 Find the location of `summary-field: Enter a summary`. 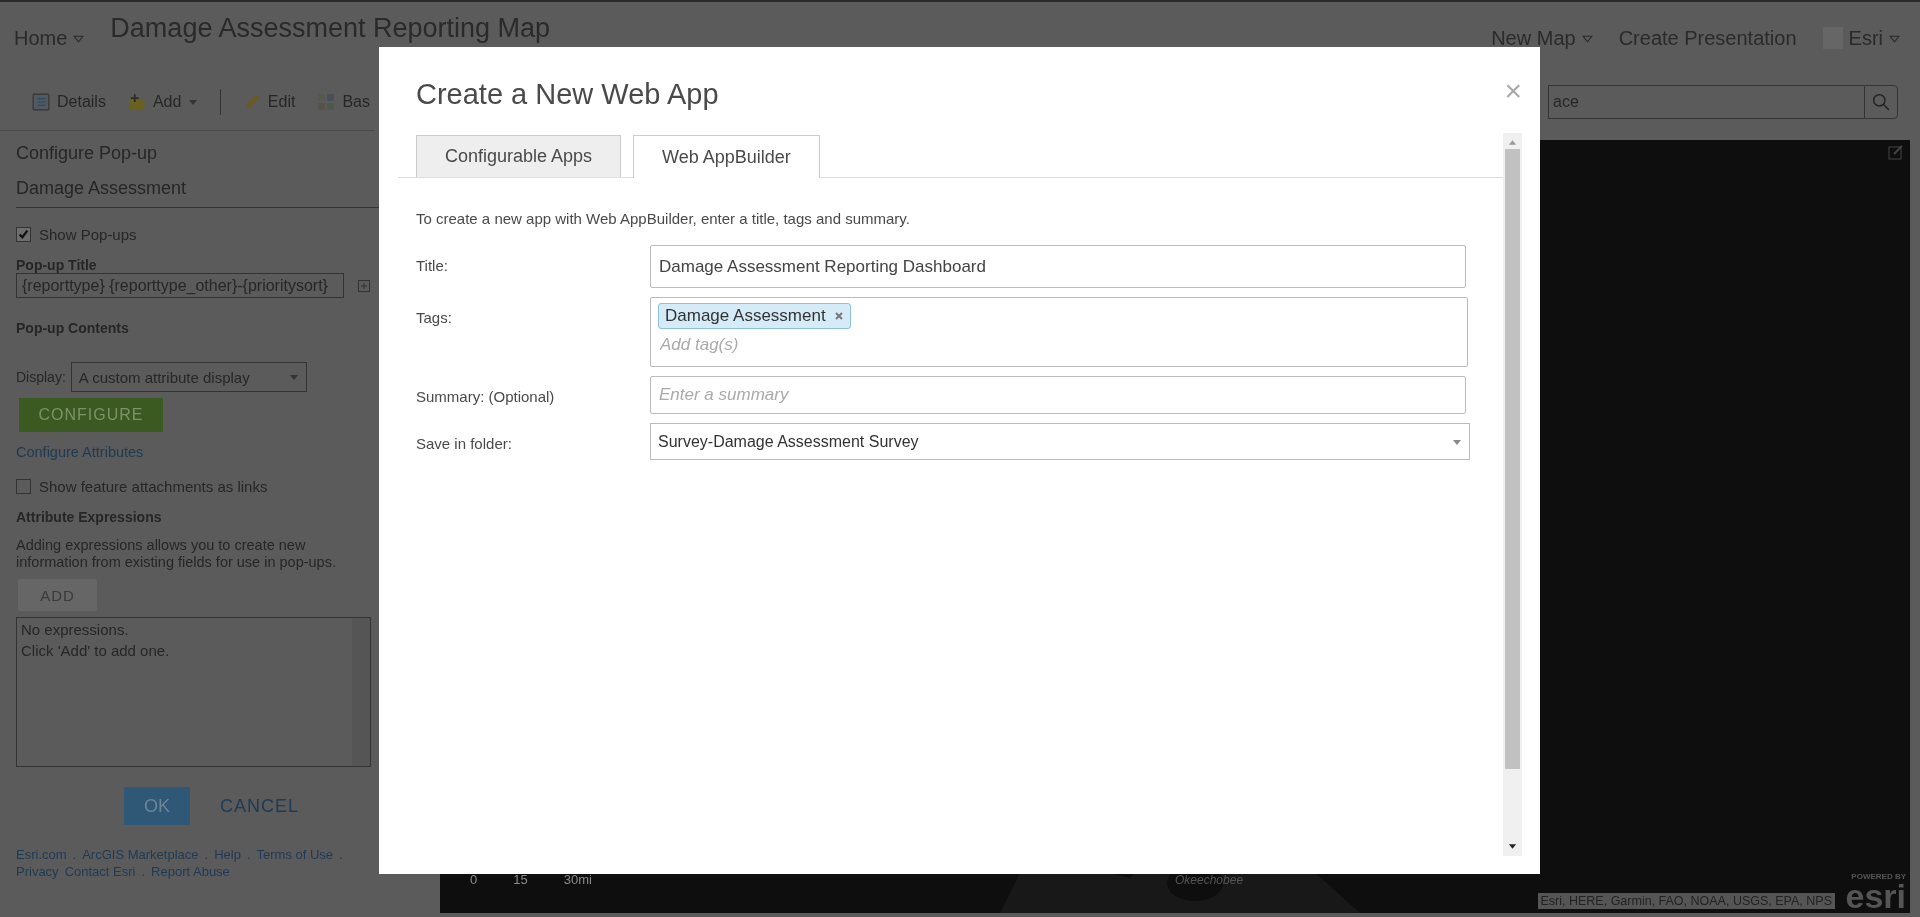

summary-field: Enter a summary is located at coordinates (1058, 395).